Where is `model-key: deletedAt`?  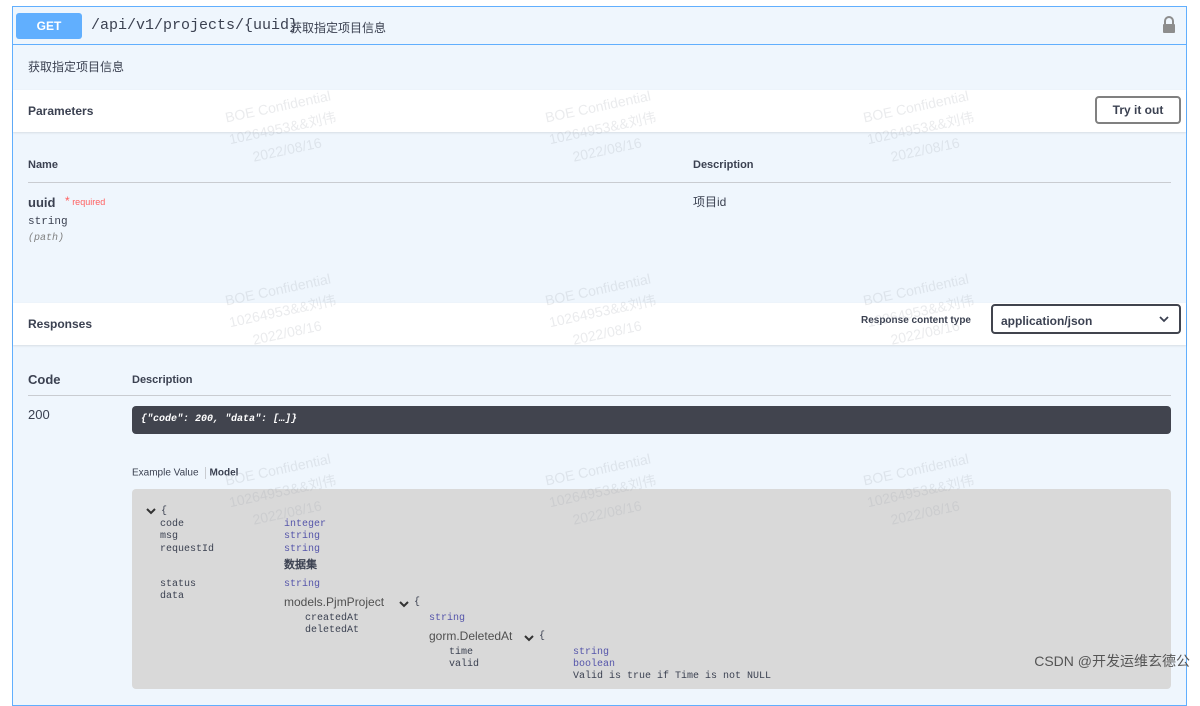
model-key: deletedAt is located at coordinates (332, 630).